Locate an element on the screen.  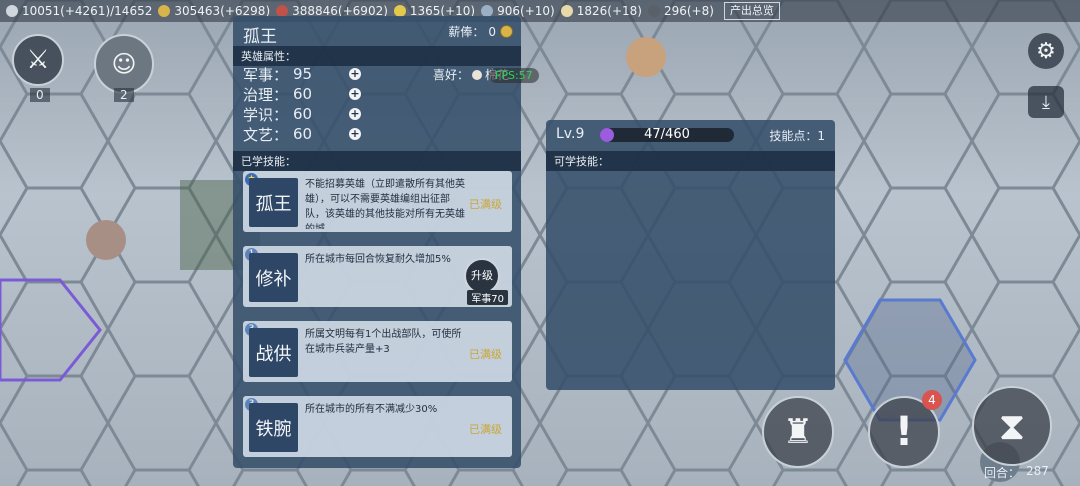
fps-counter: FPS:57 is located at coordinates (514, 75).